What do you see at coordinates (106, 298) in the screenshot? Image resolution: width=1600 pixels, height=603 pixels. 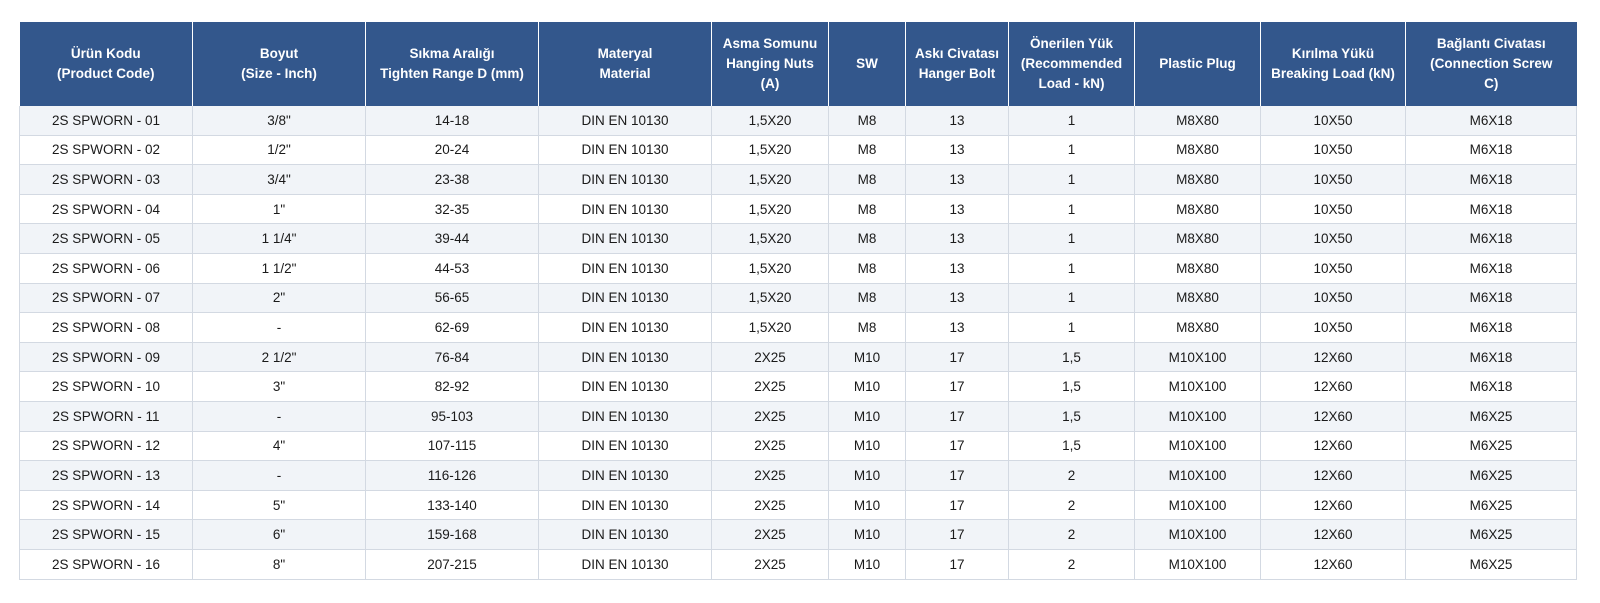 I see `cell-product-code: 2S SPWORN - 07` at bounding box center [106, 298].